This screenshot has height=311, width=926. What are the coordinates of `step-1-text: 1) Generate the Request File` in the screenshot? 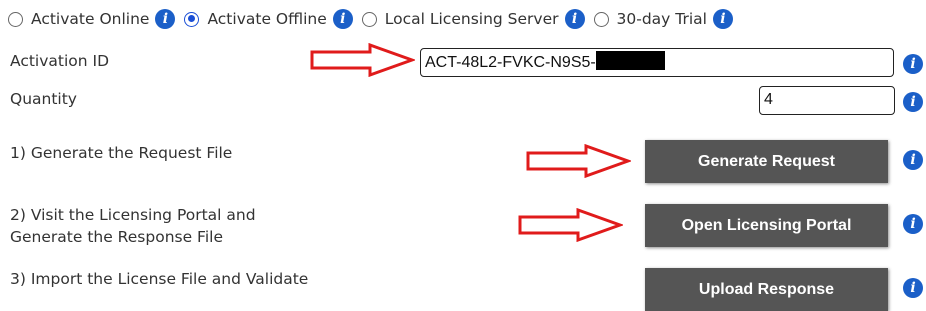 It's located at (121, 153).